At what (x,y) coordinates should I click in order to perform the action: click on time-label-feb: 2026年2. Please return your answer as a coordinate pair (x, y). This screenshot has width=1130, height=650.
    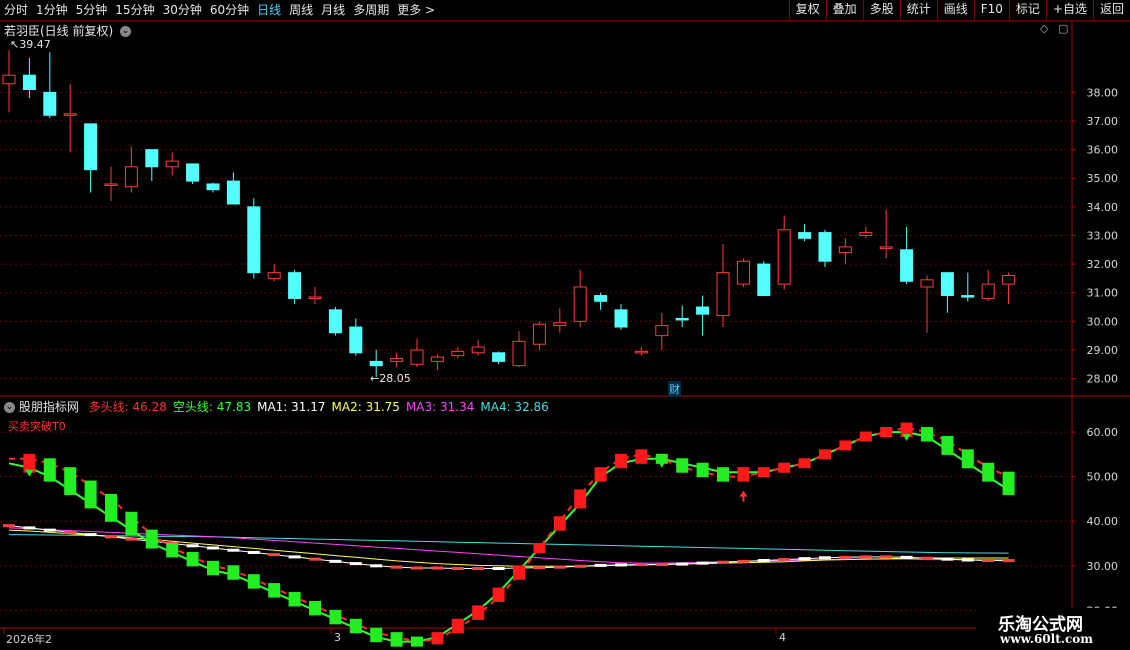
    Looking at the image, I should click on (29, 639).